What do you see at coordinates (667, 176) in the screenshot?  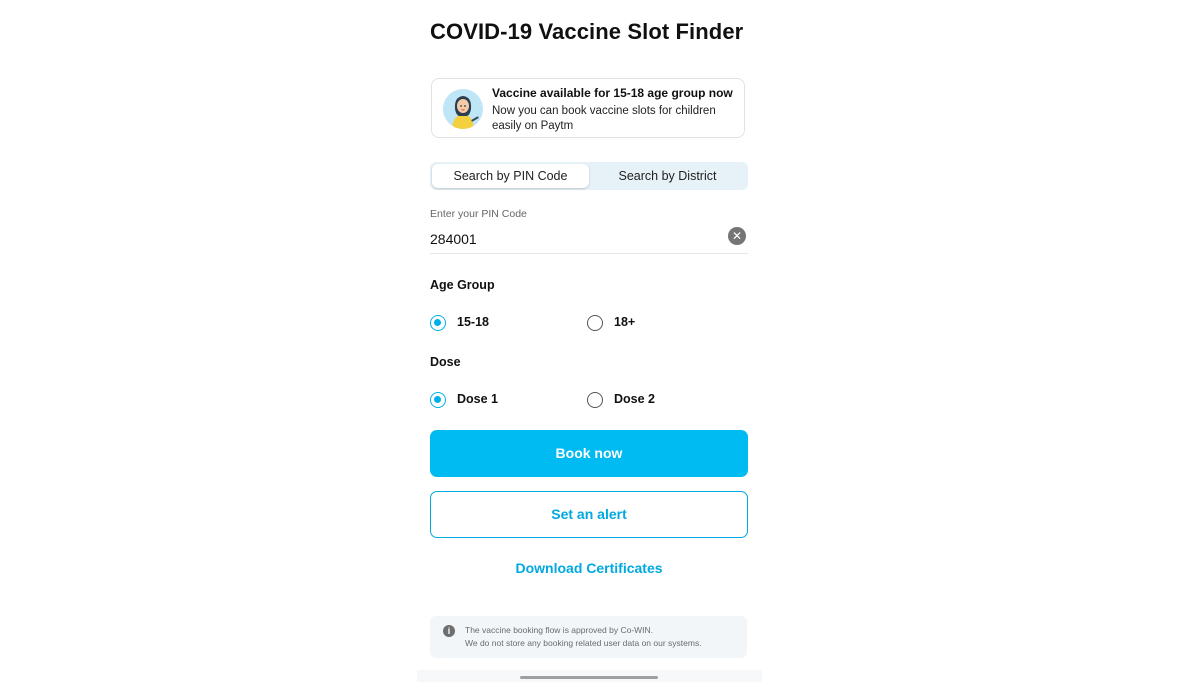 I see `tab-search-by-district: Search by District` at bounding box center [667, 176].